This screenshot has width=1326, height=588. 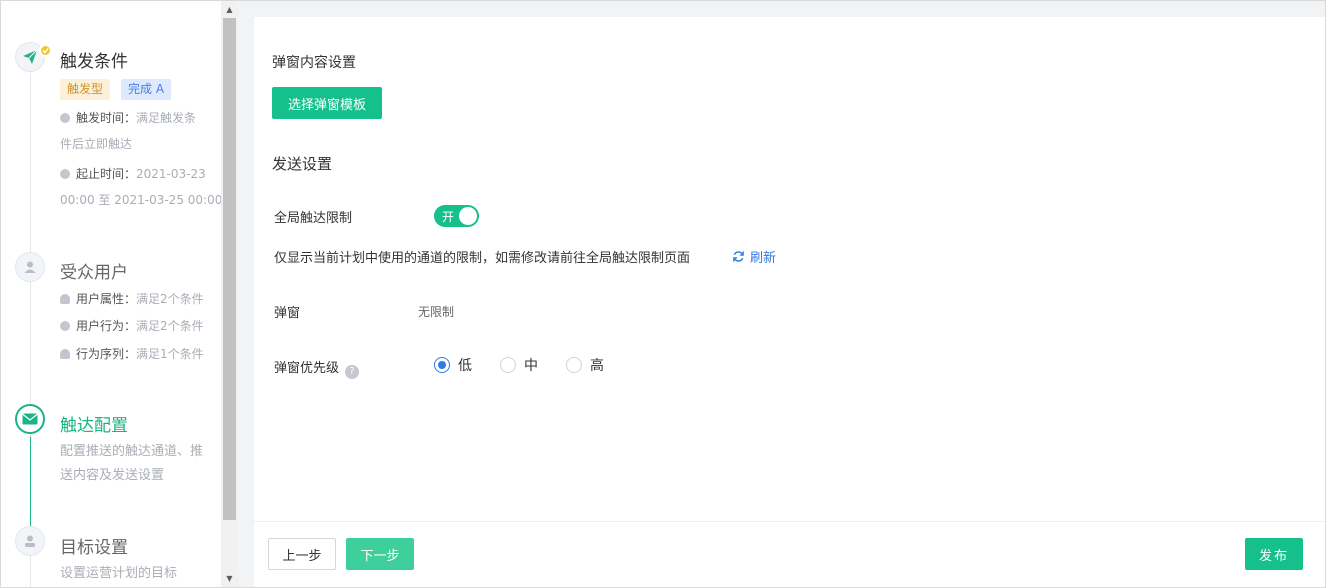 What do you see at coordinates (106, 299) in the screenshot?
I see `user-attr-key: 用户属性：` at bounding box center [106, 299].